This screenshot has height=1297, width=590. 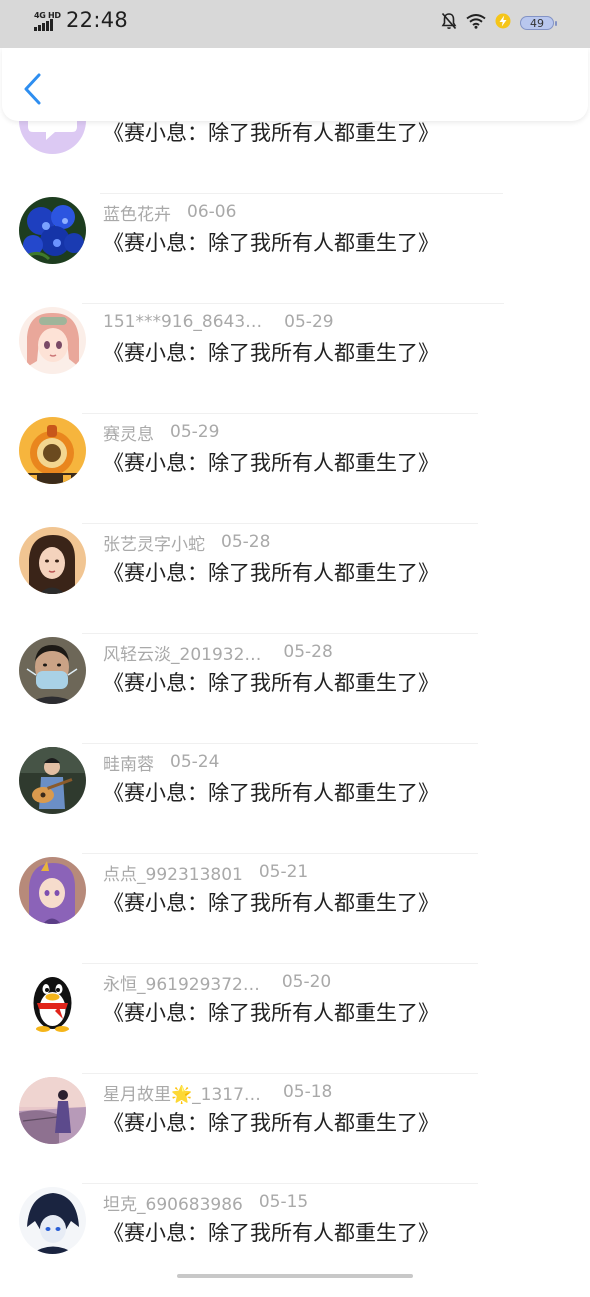 I want to click on anime-girl-avatar, so click(x=52, y=340).